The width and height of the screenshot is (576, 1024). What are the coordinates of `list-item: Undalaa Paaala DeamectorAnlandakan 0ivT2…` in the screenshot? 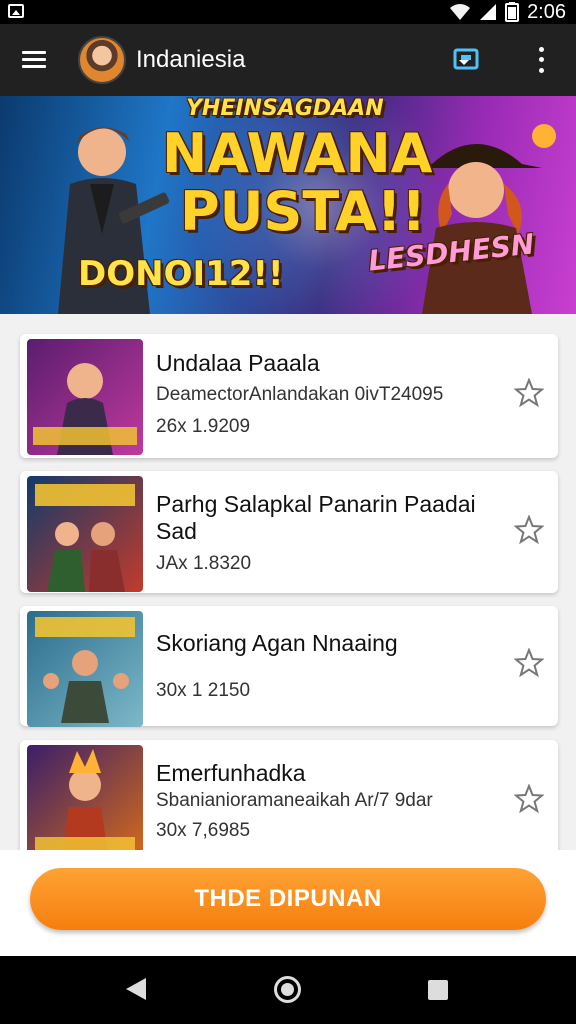 It's located at (289, 396).